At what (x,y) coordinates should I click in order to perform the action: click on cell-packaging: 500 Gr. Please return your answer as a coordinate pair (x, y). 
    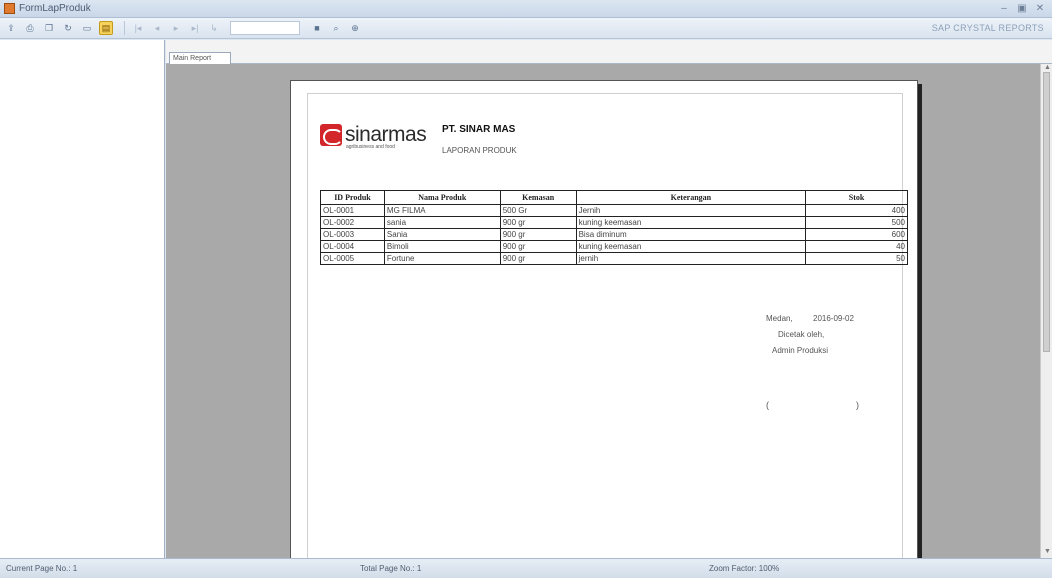
    Looking at the image, I should click on (538, 210).